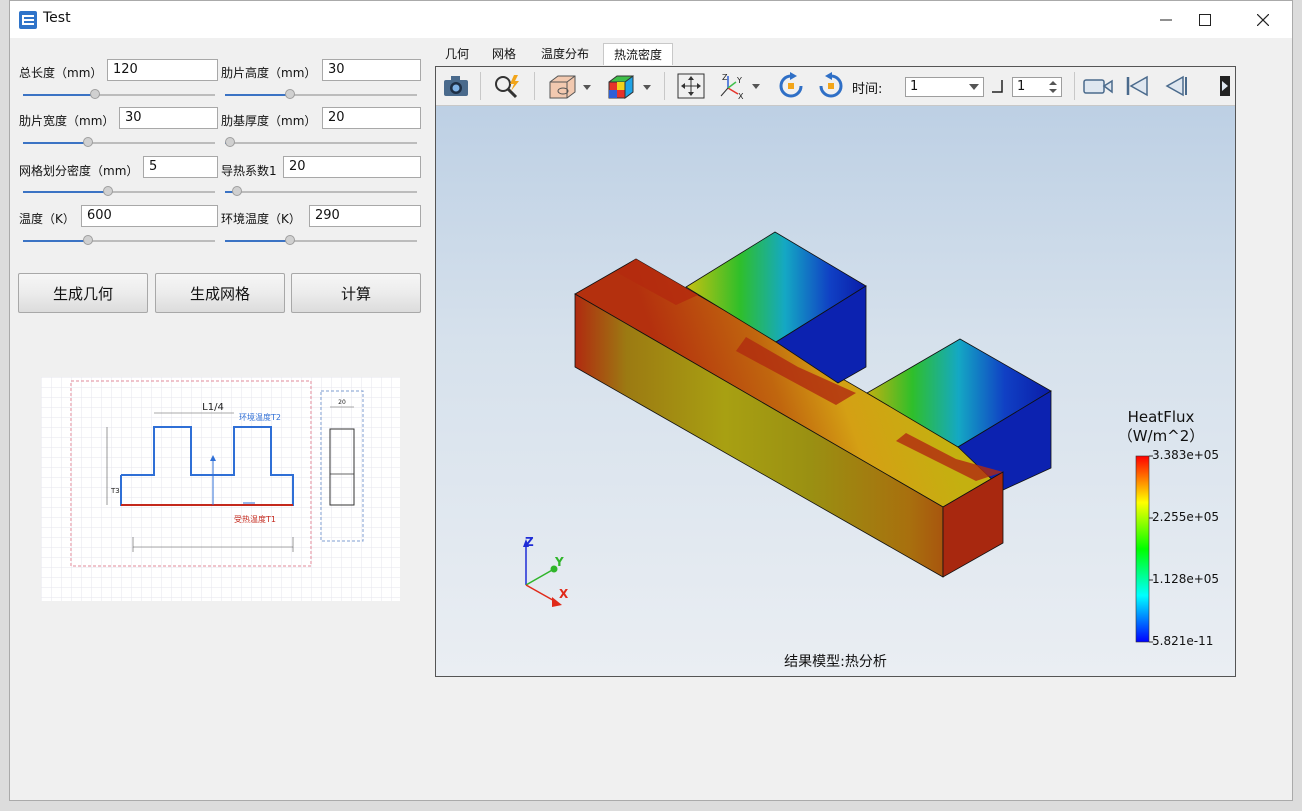 The width and height of the screenshot is (1302, 811). I want to click on legend-mid-high-label: 2.255e+05, so click(1186, 517).